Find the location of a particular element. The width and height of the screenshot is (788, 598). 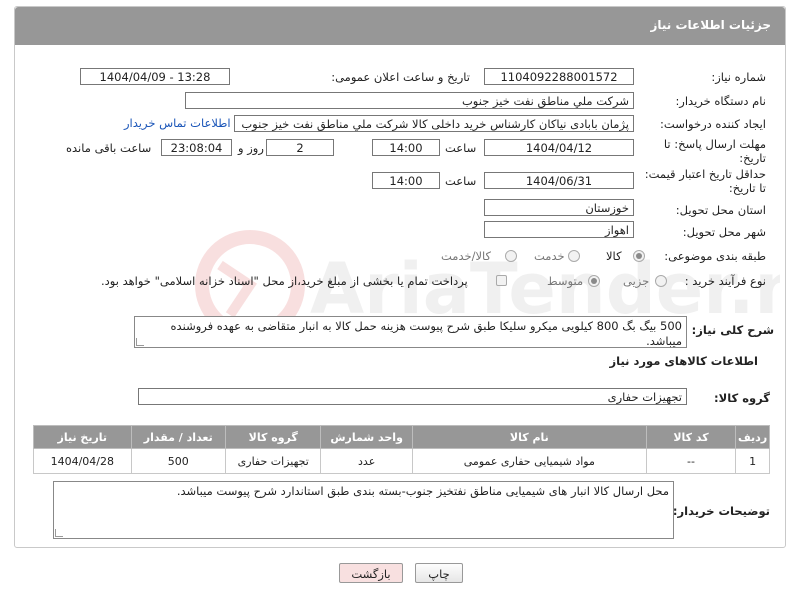

goods-group-field: تجهیزات حفاری is located at coordinates (412, 396).